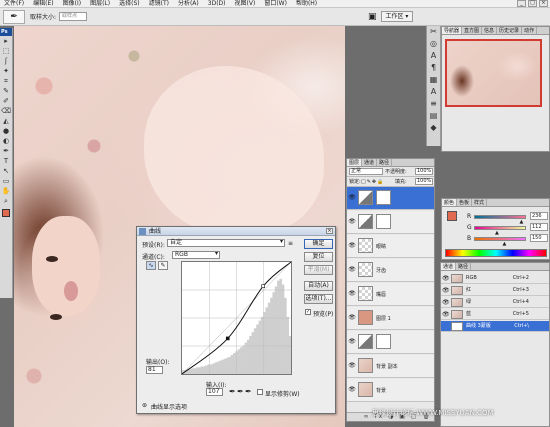  What do you see at coordinates (390, 294) in the screenshot?
I see `layer-row: 👁 嘴唇` at bounding box center [390, 294].